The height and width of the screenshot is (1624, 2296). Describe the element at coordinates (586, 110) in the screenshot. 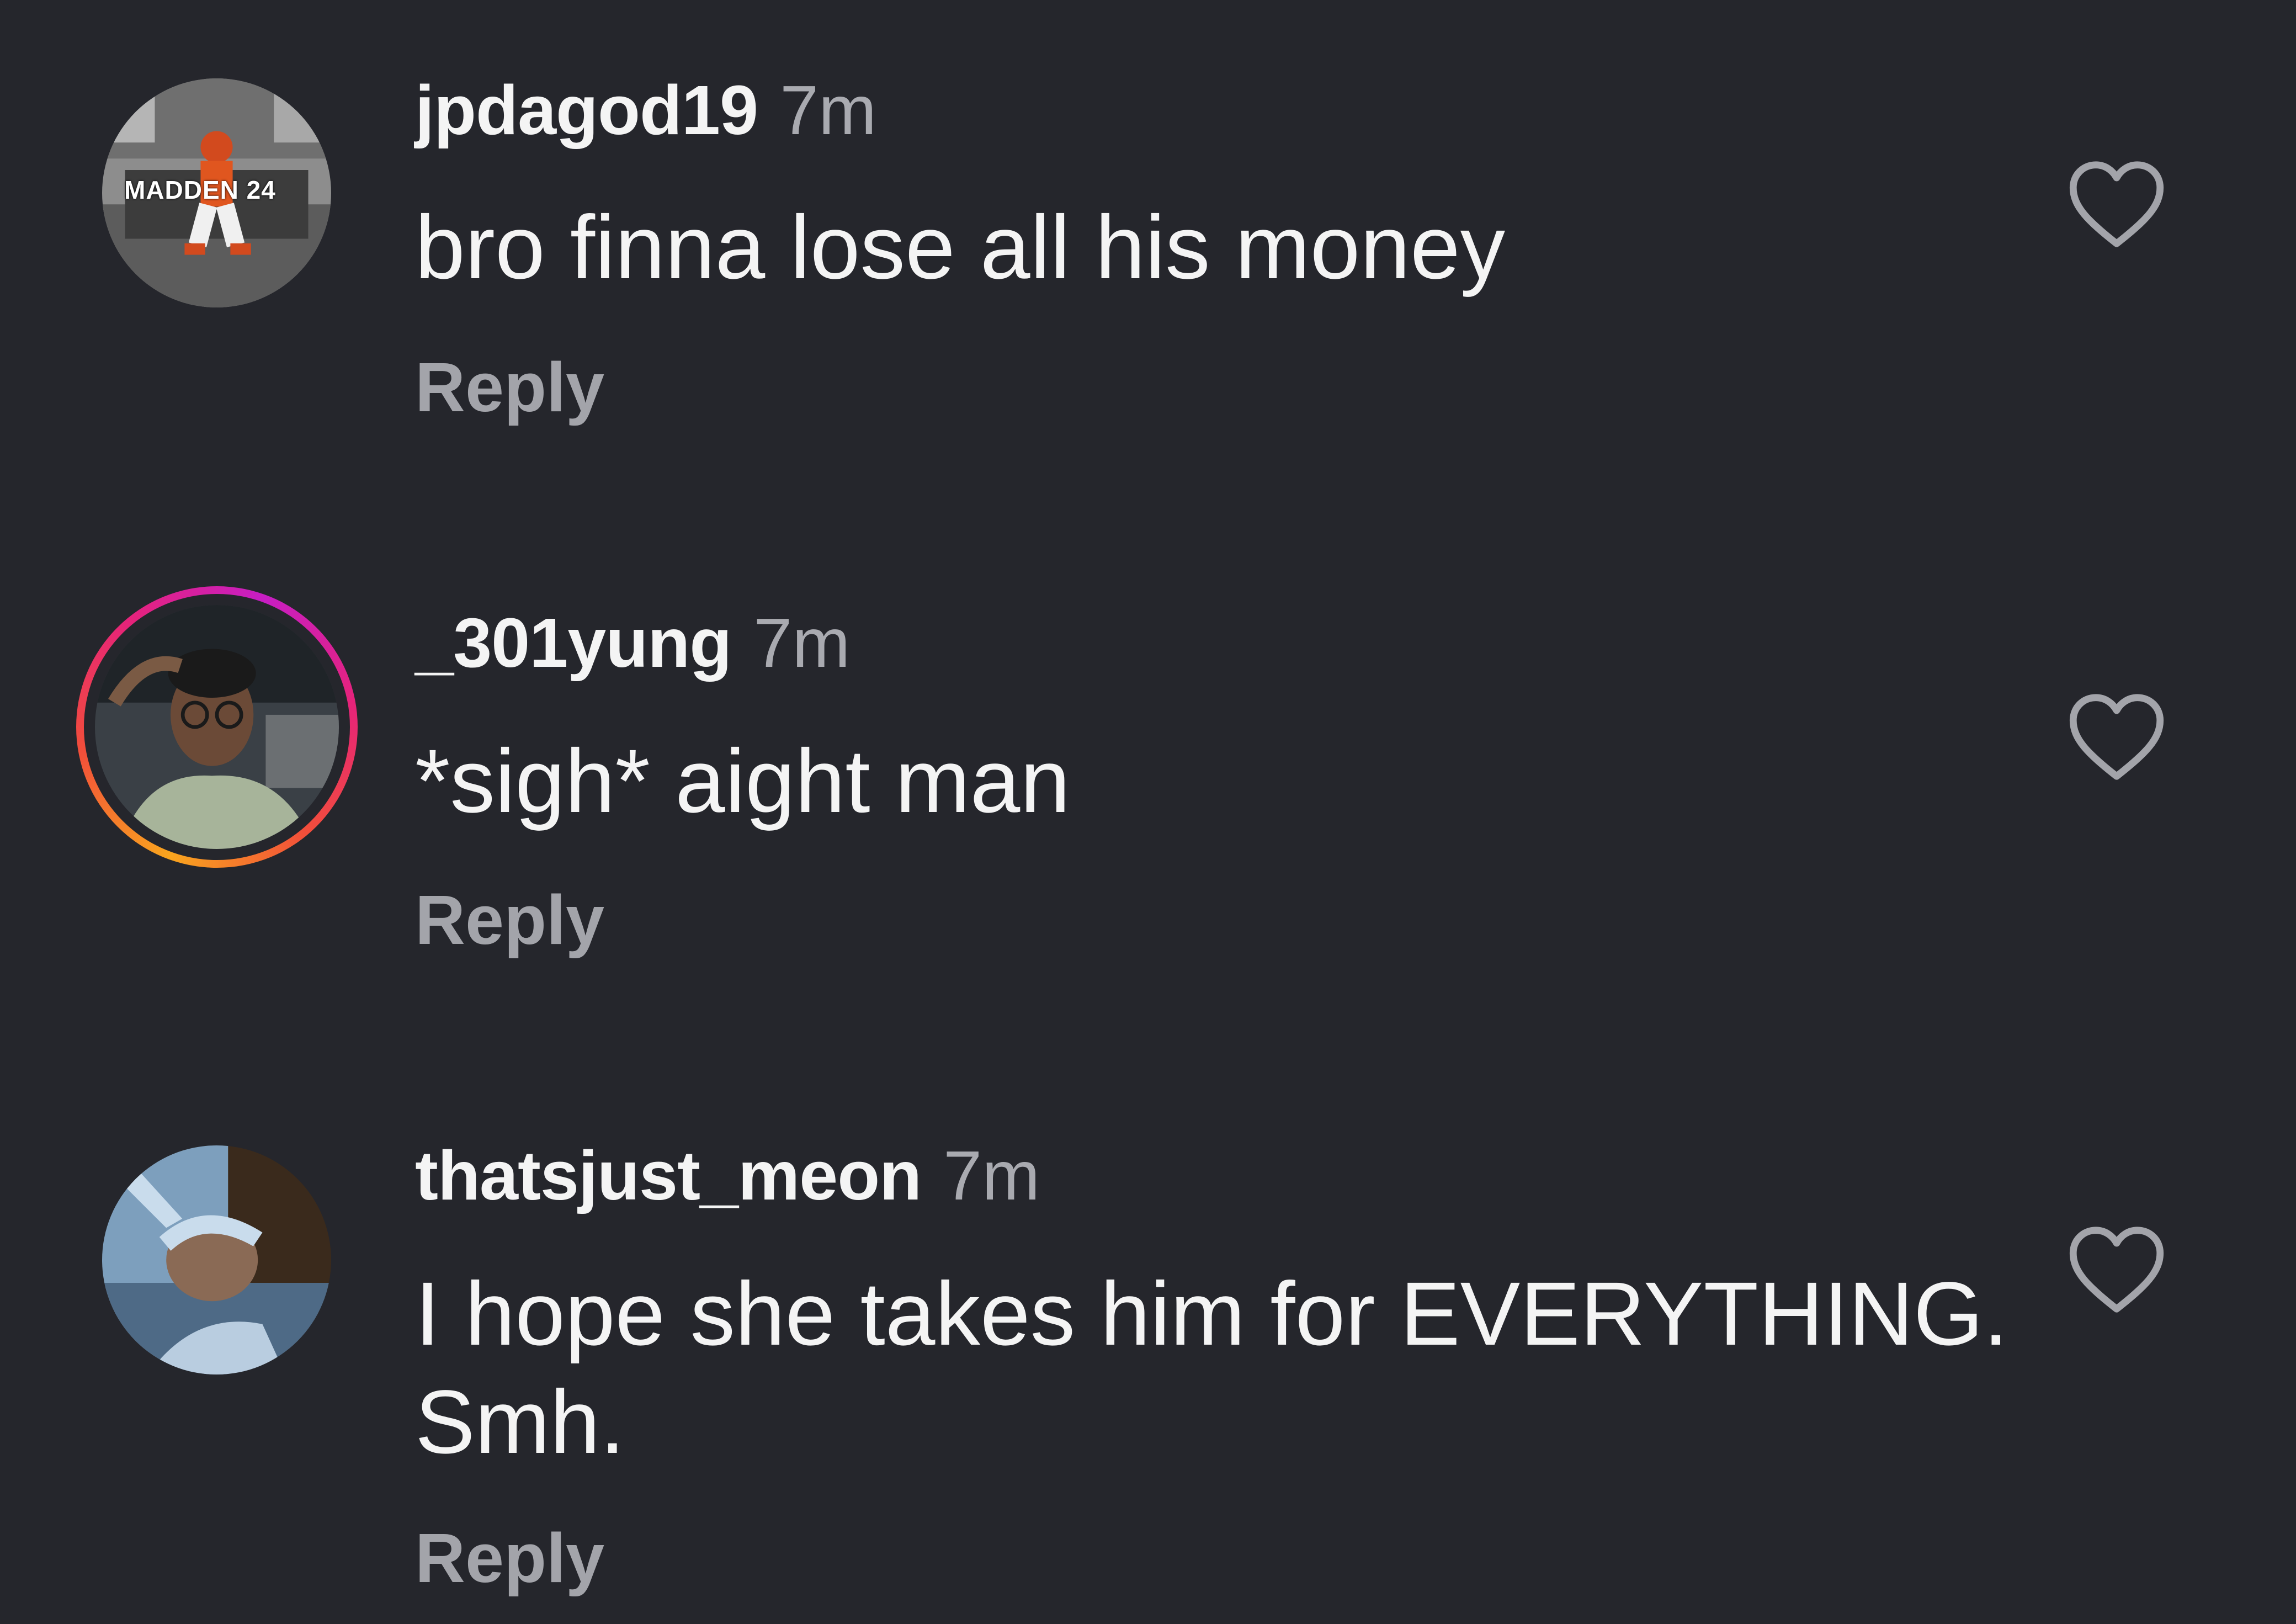

I see `username: jpdagod19` at that location.